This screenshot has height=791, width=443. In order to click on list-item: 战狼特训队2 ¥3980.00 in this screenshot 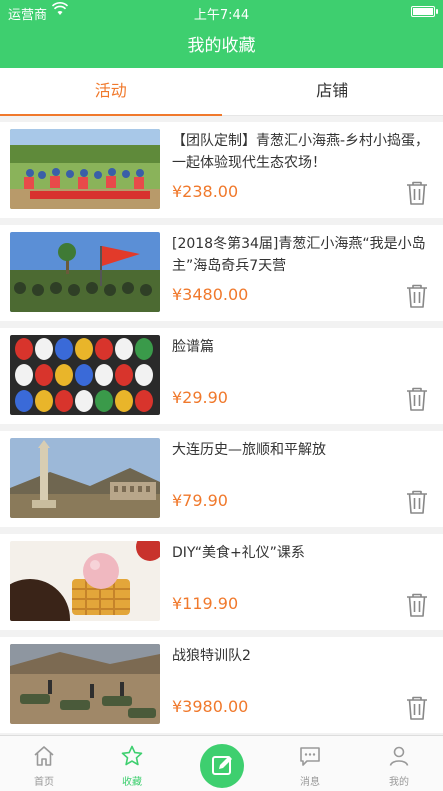, I will do `click(221, 685)`.